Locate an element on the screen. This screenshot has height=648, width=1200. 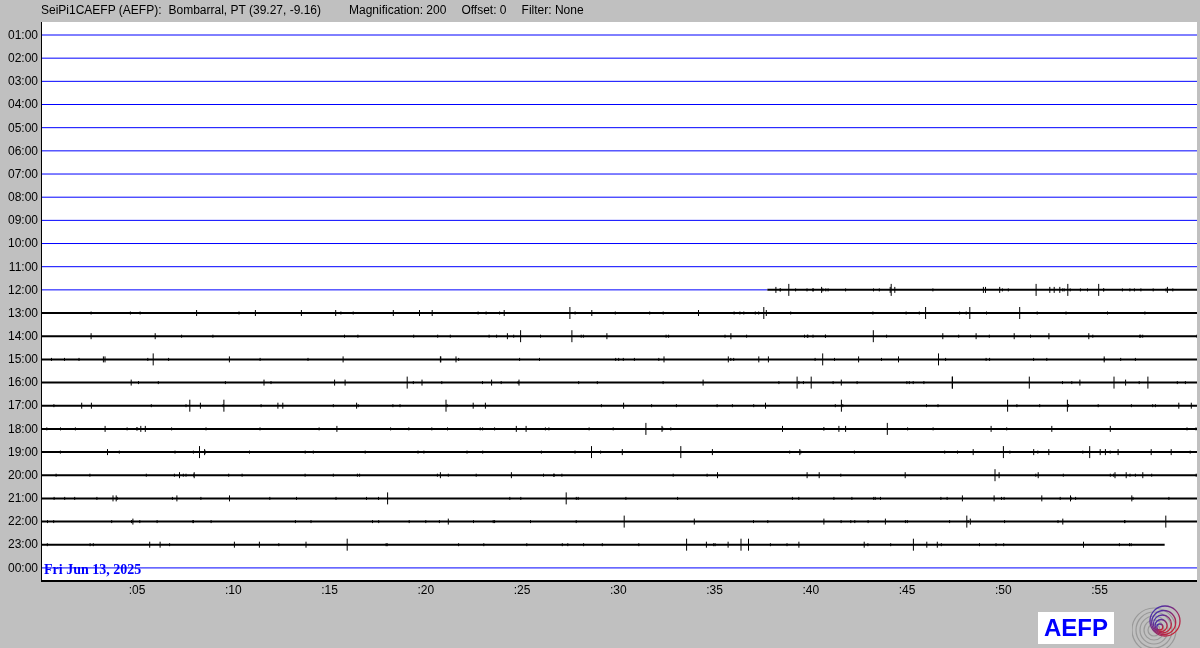
hour-label: 14:00 is located at coordinates (22, 336).